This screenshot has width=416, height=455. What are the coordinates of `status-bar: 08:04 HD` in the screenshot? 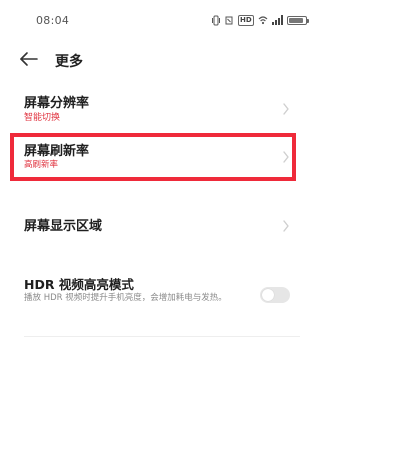 It's located at (160, 19).